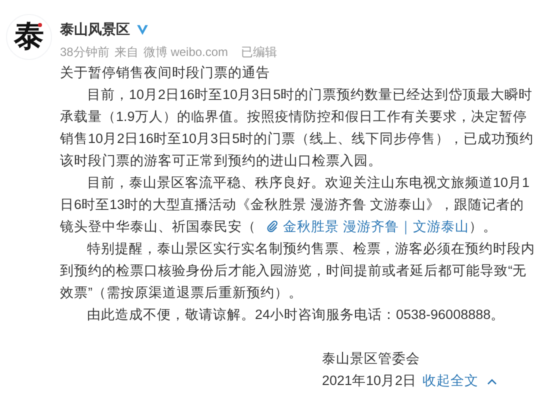  I want to click on topic-link: 金秋胜景 漫游齐鲁｜文游泰山, so click(367, 226).